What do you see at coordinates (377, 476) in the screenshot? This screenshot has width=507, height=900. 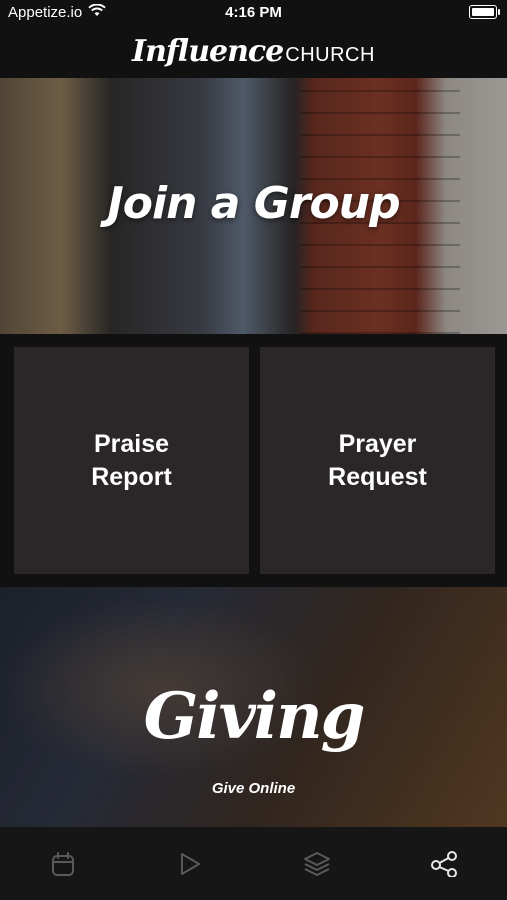 I see `prayer-label-line2: Request` at bounding box center [377, 476].